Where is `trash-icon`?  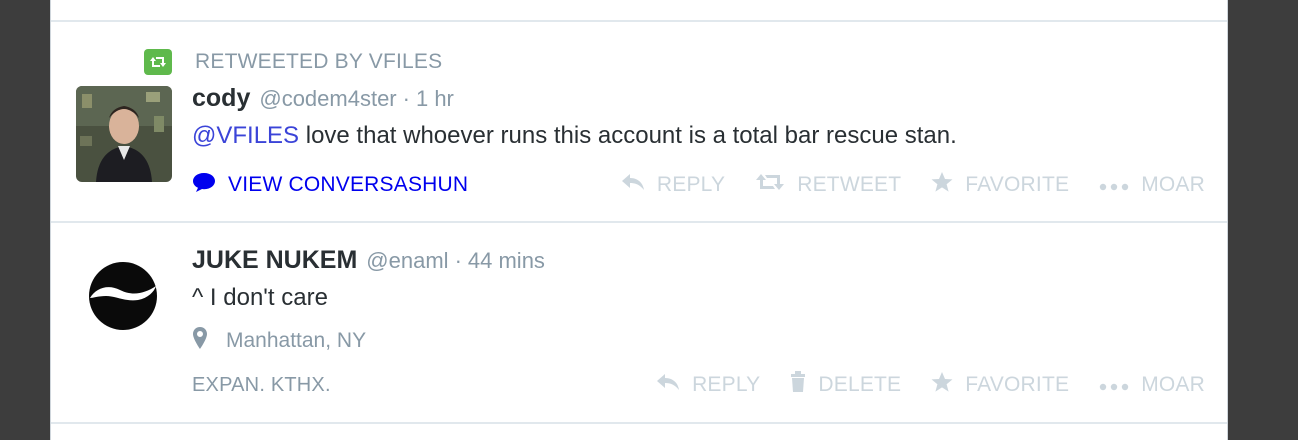
trash-icon is located at coordinates (804, 385).